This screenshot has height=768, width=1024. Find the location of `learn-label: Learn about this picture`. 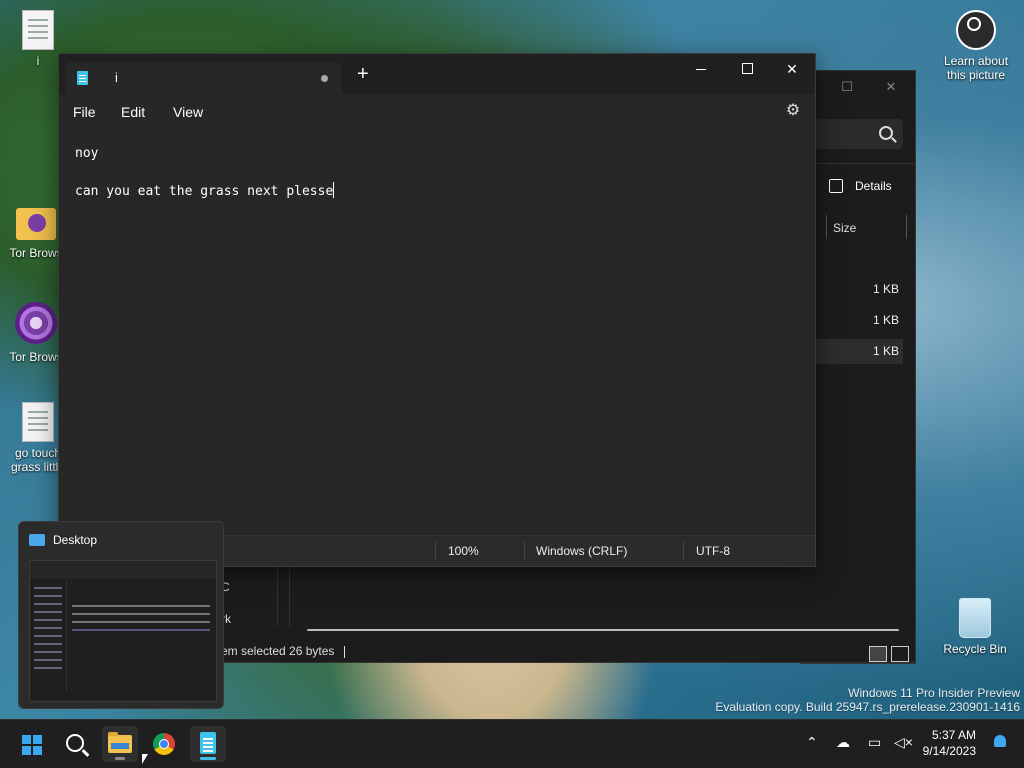

learn-label: Learn about this picture is located at coordinates (976, 68).